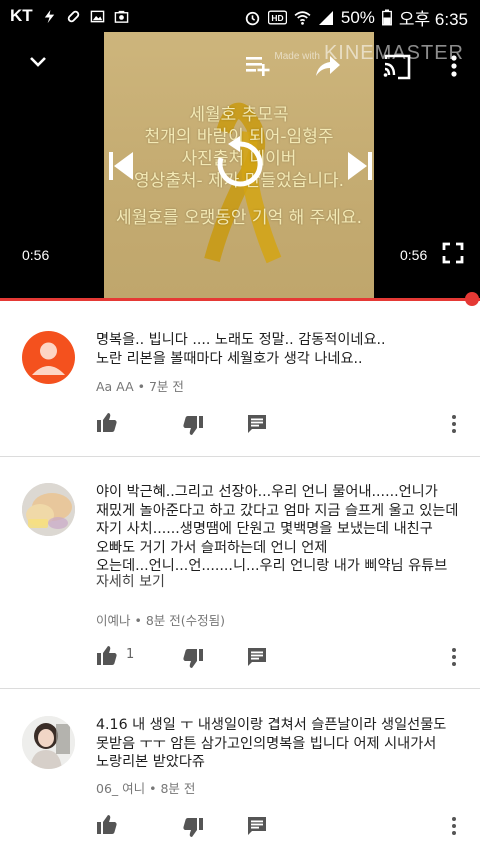  Describe the element at coordinates (121, 16) in the screenshot. I see `camera-icon` at that location.